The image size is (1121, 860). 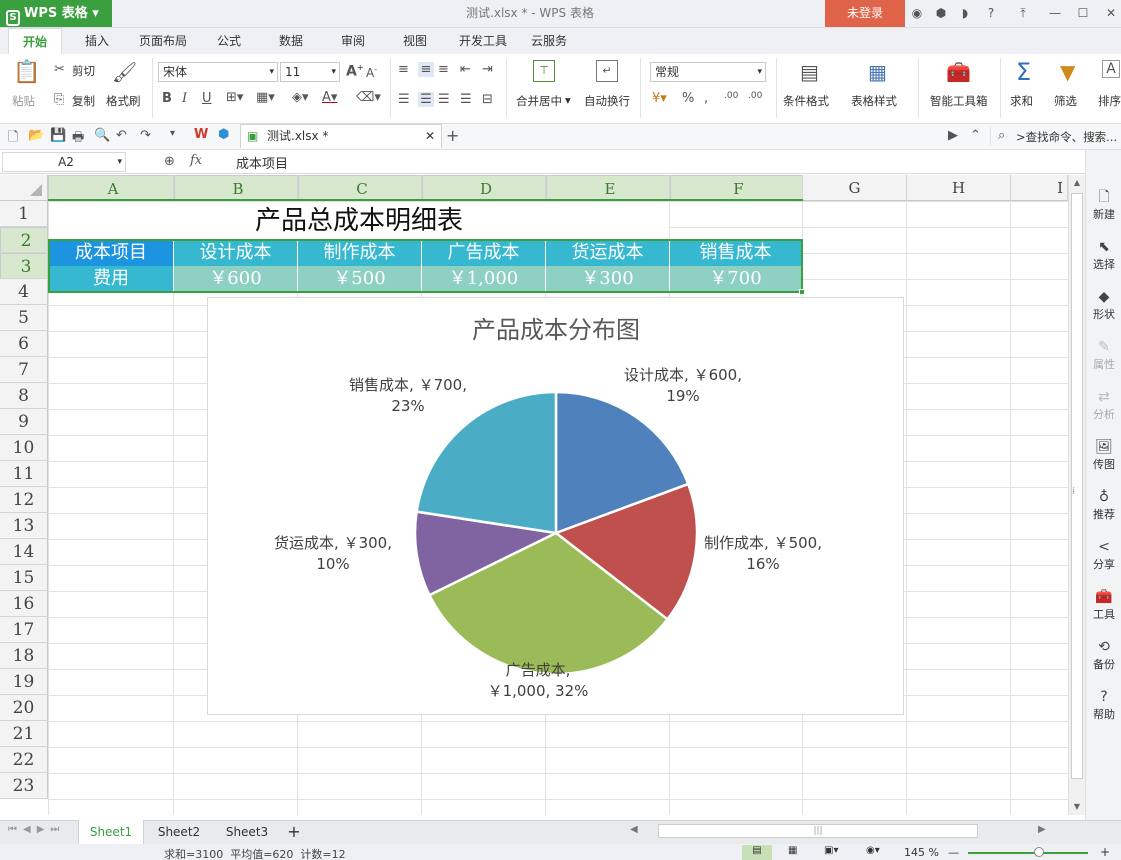 What do you see at coordinates (430, 136) in the screenshot?
I see `close-tab-icon: ✕` at bounding box center [430, 136].